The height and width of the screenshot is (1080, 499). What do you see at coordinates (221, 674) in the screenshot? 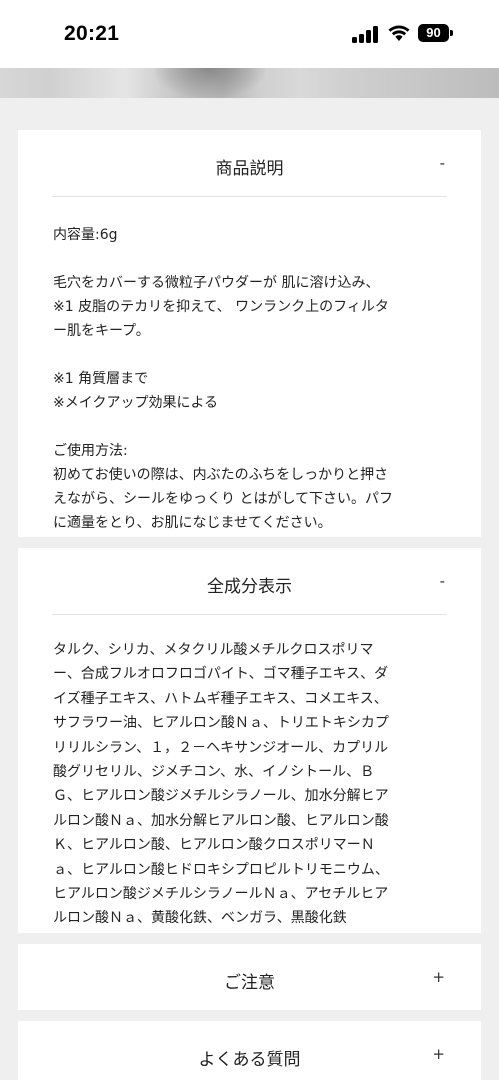
I see `ingredients-line: ー、合成フルオロフロゴパイト、ゴマ種子エキス、ダ` at bounding box center [221, 674].